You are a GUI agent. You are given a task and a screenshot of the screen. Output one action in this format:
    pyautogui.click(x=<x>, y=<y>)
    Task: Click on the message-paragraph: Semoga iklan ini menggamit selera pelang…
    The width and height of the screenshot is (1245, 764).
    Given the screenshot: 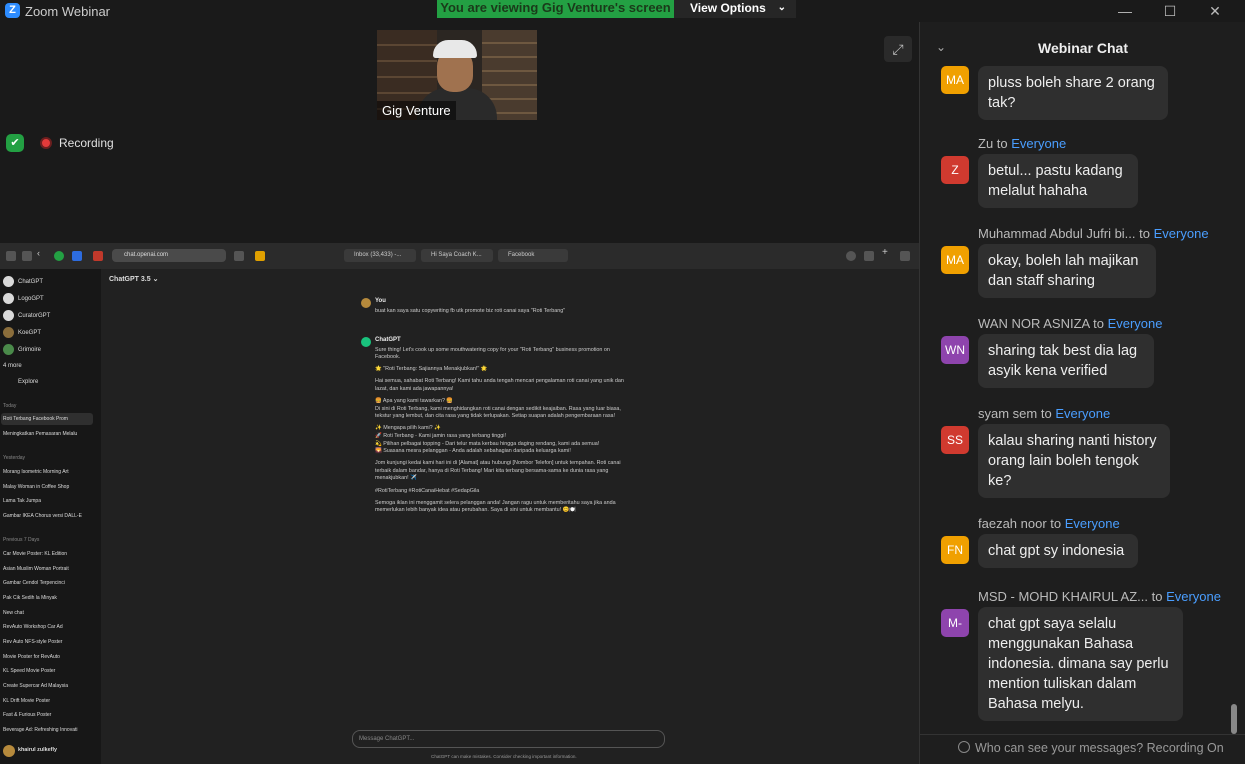 What is the action you would take?
    pyautogui.click(x=495, y=506)
    